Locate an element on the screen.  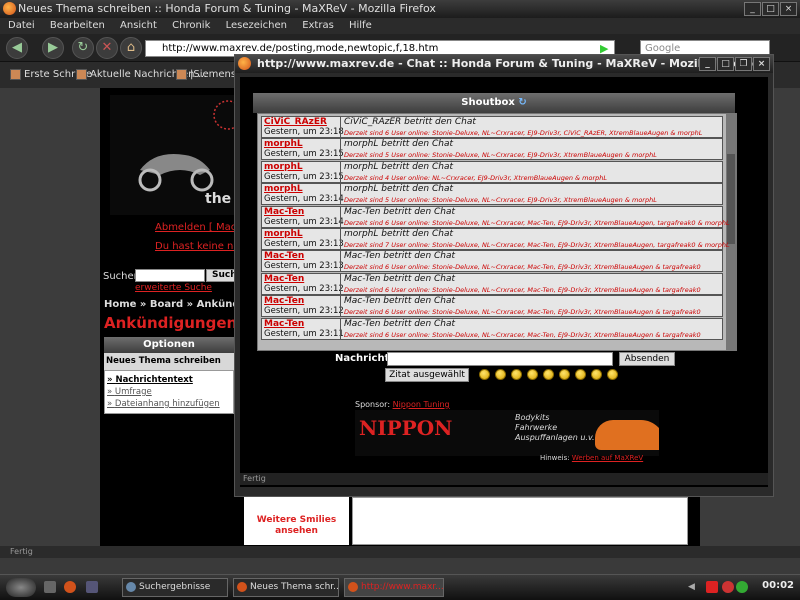
menu-ansicht: Ansicht is located at coordinates (138, 25).